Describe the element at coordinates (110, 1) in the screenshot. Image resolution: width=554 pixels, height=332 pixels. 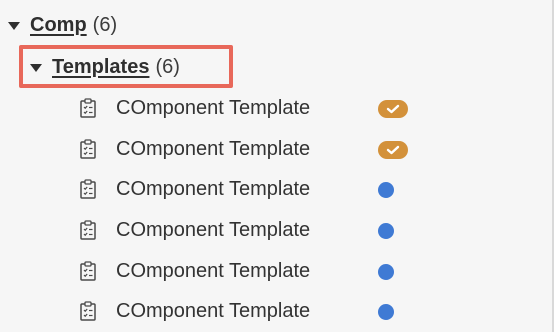
I see `clipped-previous-row` at that location.